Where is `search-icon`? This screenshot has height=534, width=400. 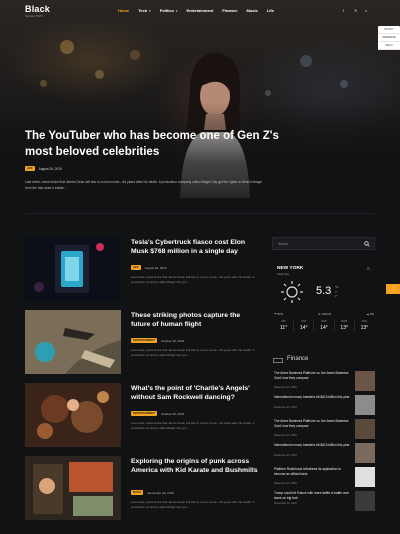 search-icon is located at coordinates (367, 244).